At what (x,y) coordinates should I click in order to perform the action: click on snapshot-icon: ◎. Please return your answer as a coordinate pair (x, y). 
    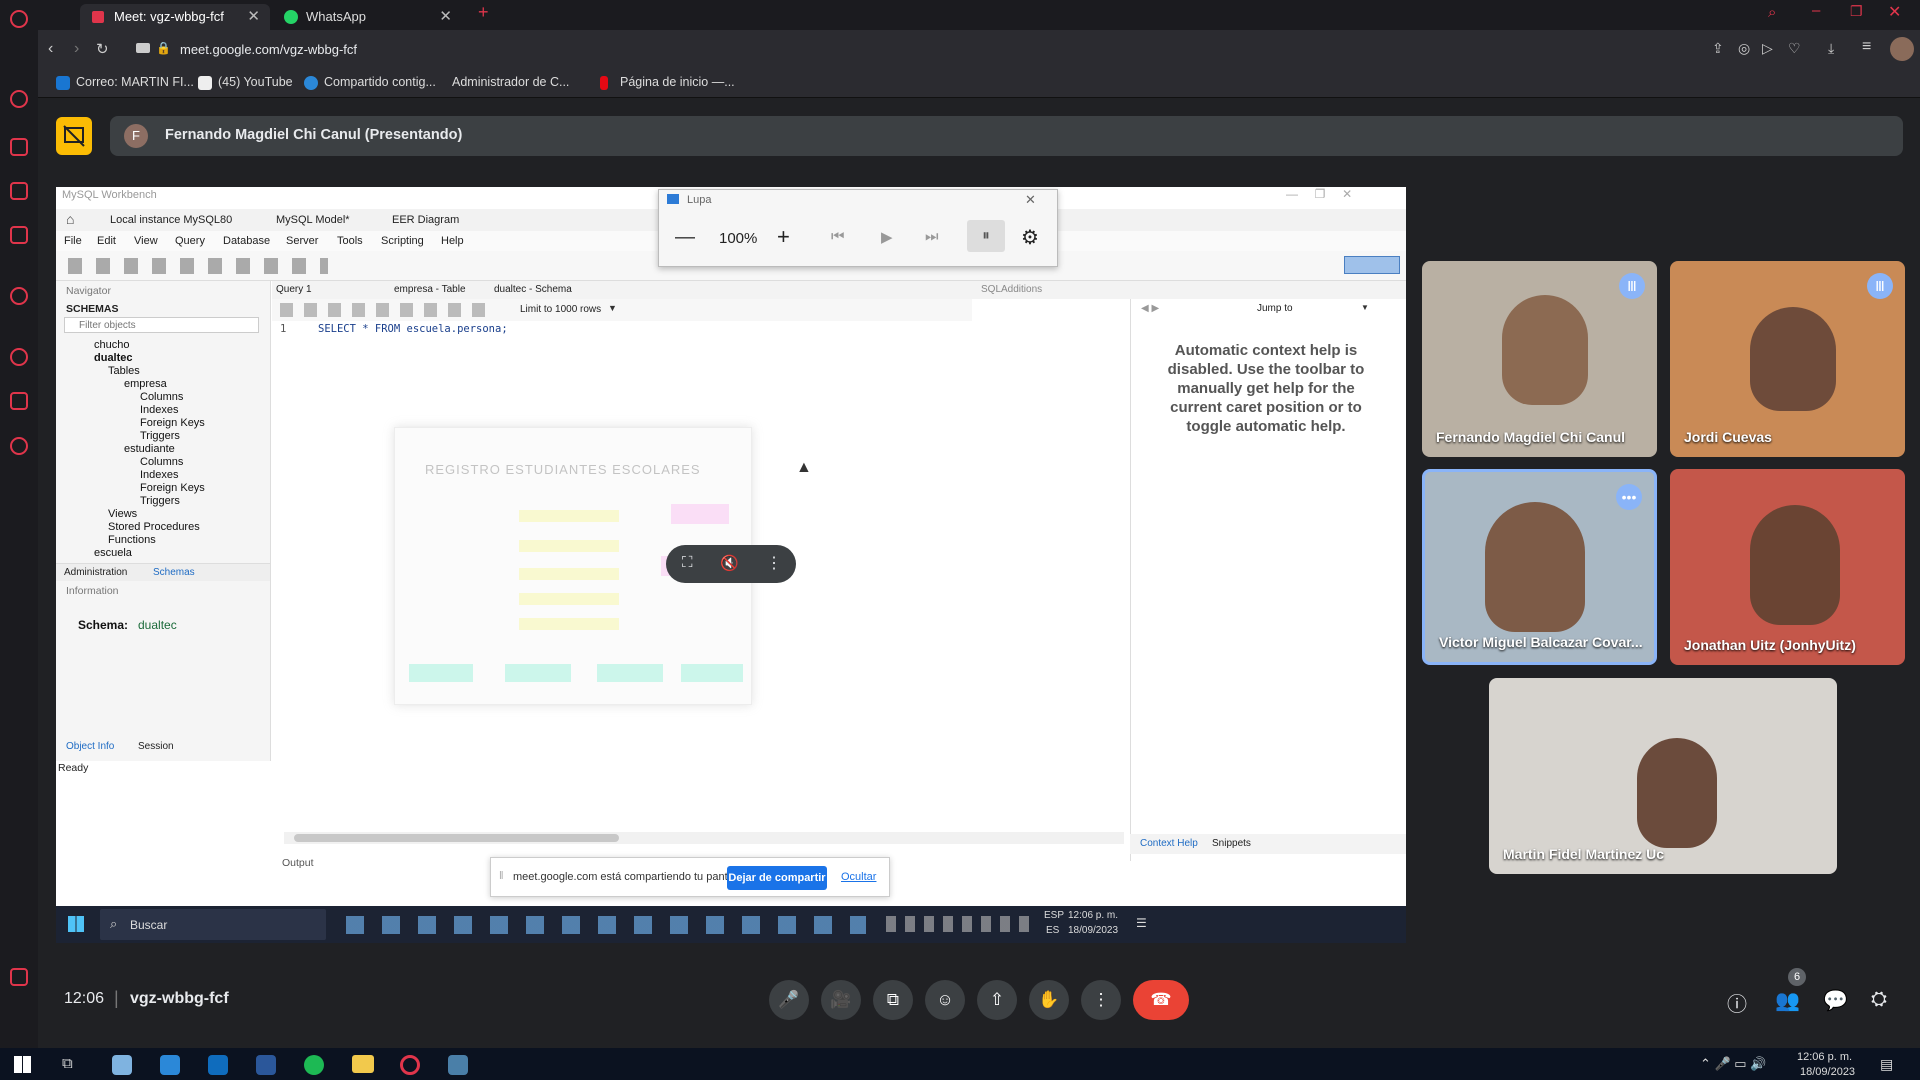
    Looking at the image, I should click on (1744, 48).